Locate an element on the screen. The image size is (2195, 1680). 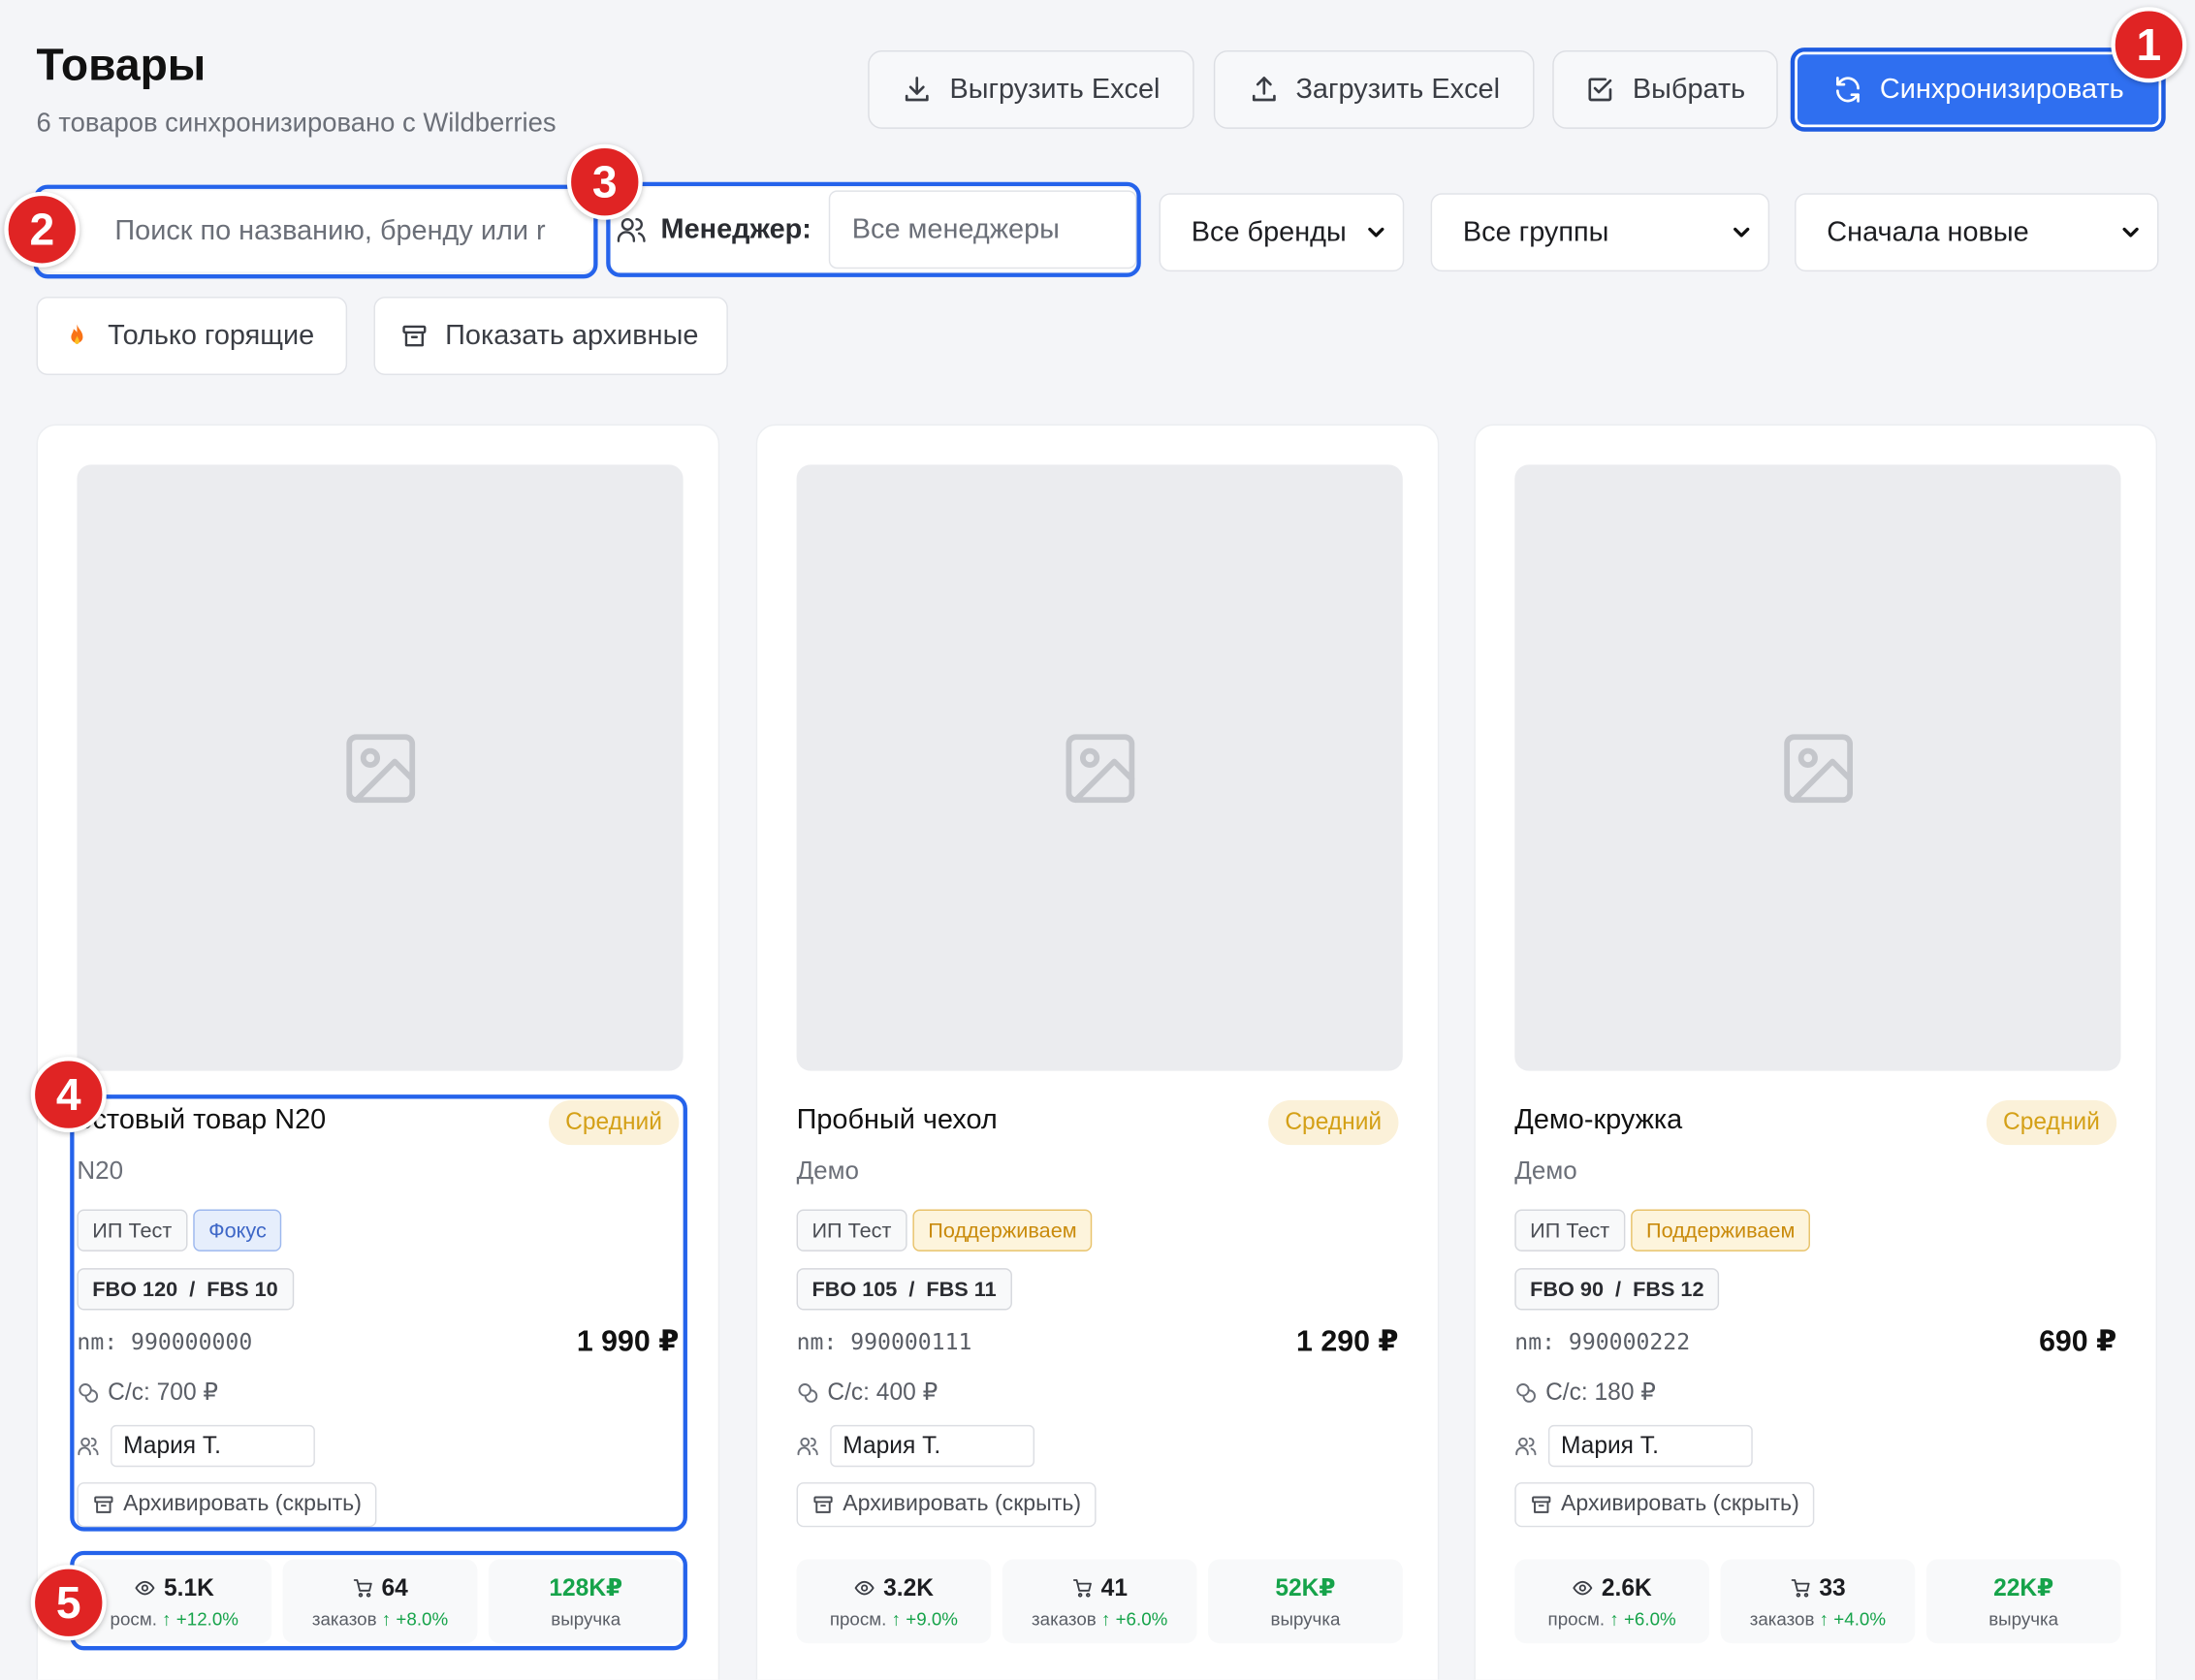
status-tag: Поддерживаем is located at coordinates (1002, 1230).